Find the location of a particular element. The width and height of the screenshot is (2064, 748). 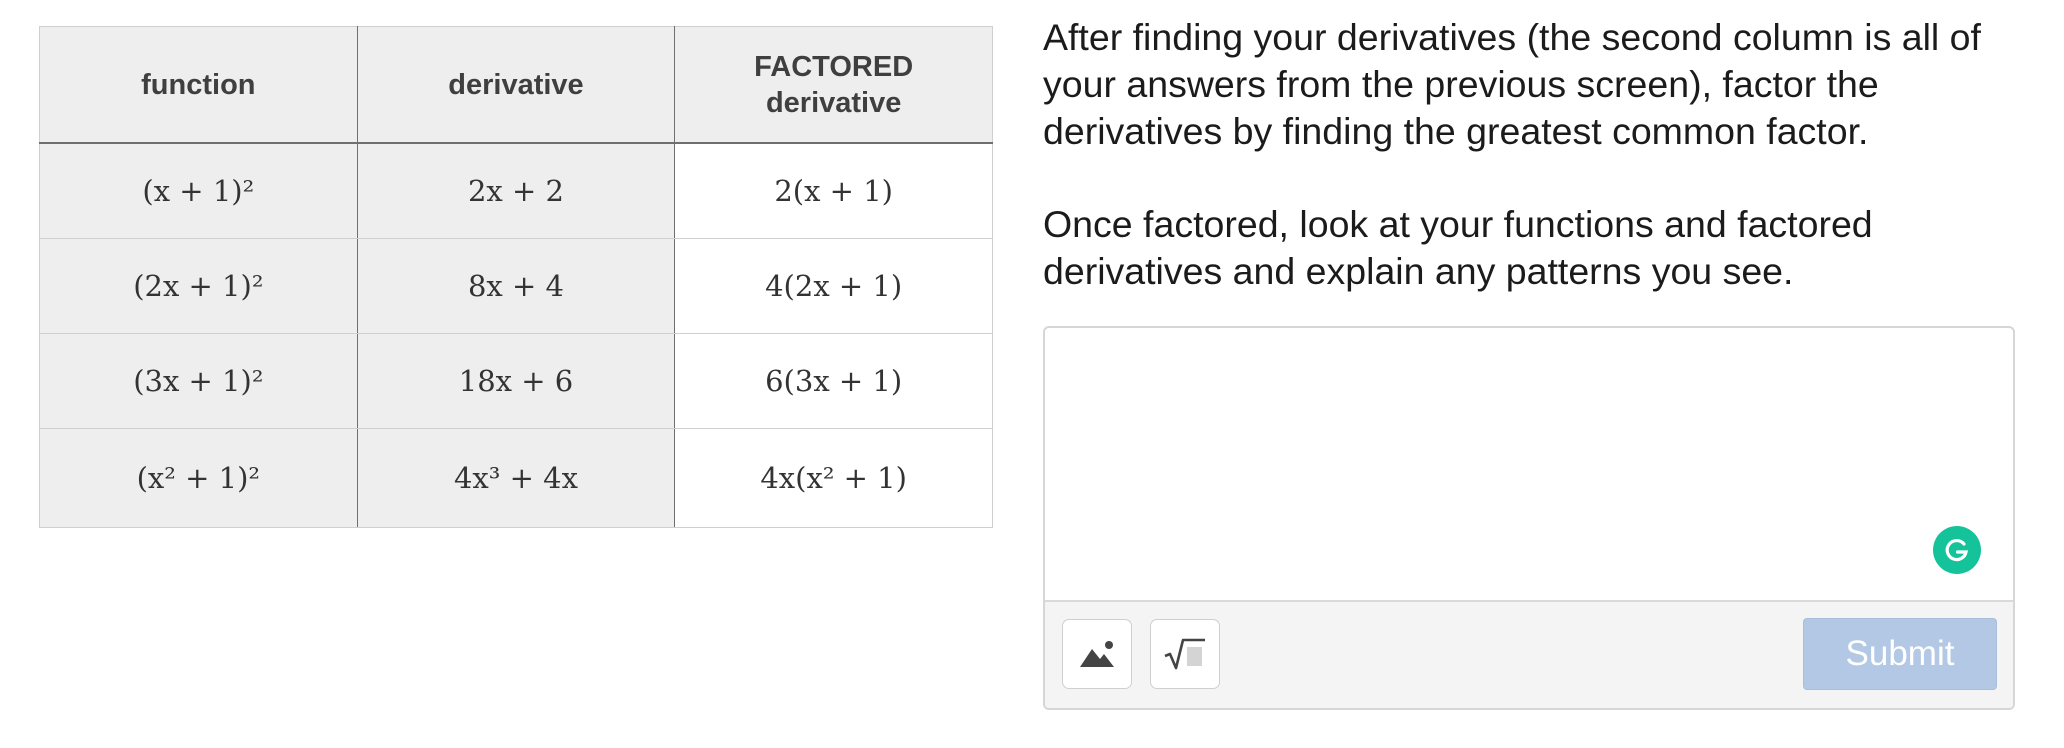

table-row: (3x + 1)² 18x + 6 6(3x + 1) is located at coordinates (516, 381).